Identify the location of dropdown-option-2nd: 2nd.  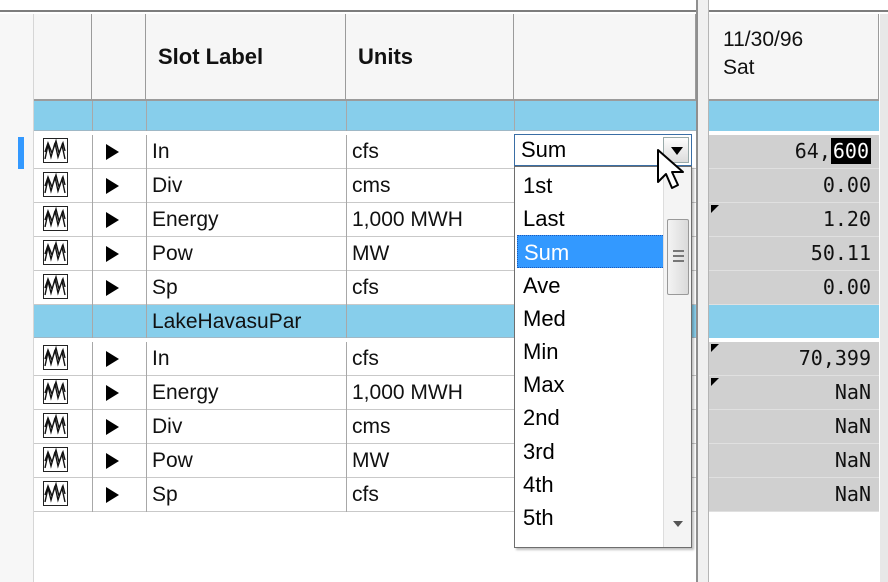
(592, 417).